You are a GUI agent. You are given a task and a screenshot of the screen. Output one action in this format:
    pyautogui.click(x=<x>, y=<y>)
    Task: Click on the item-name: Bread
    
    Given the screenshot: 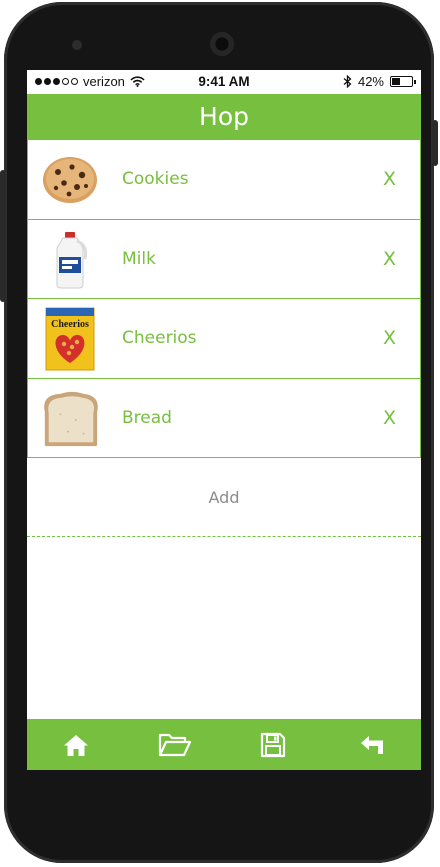 What is the action you would take?
    pyautogui.click(x=147, y=417)
    